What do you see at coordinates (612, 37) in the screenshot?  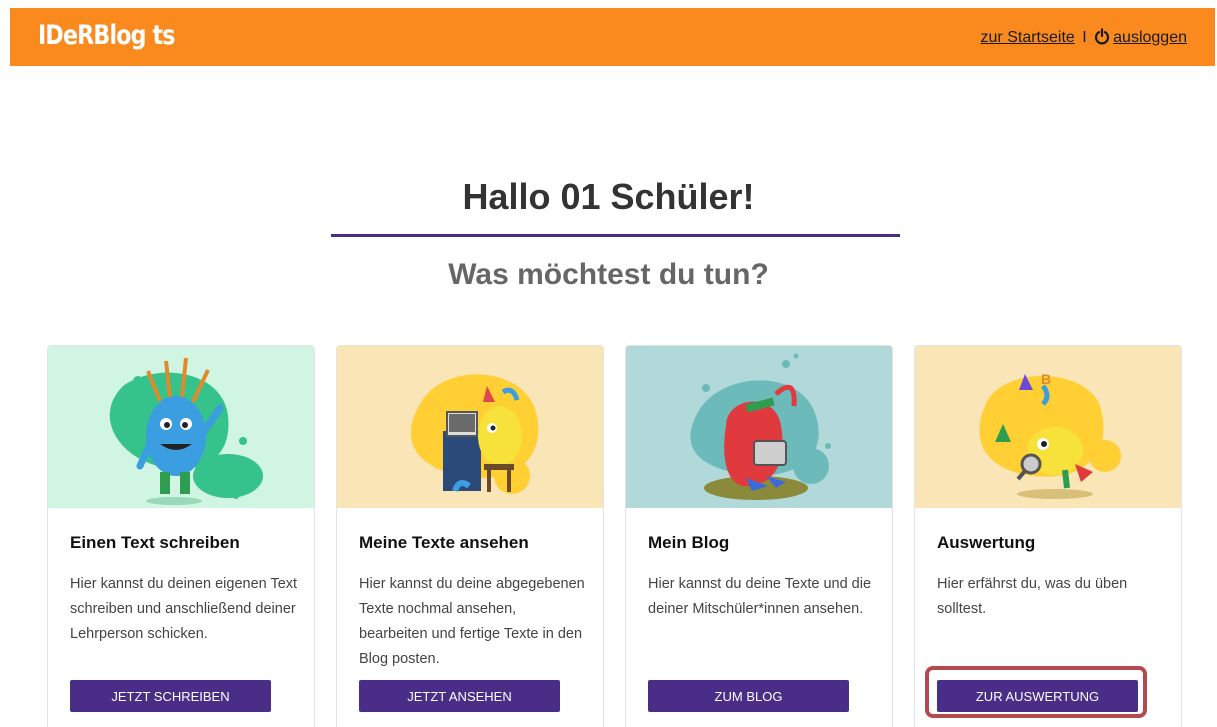 I see `top-bar: IDeRBlog ts zur Startseite I ausloggen` at bounding box center [612, 37].